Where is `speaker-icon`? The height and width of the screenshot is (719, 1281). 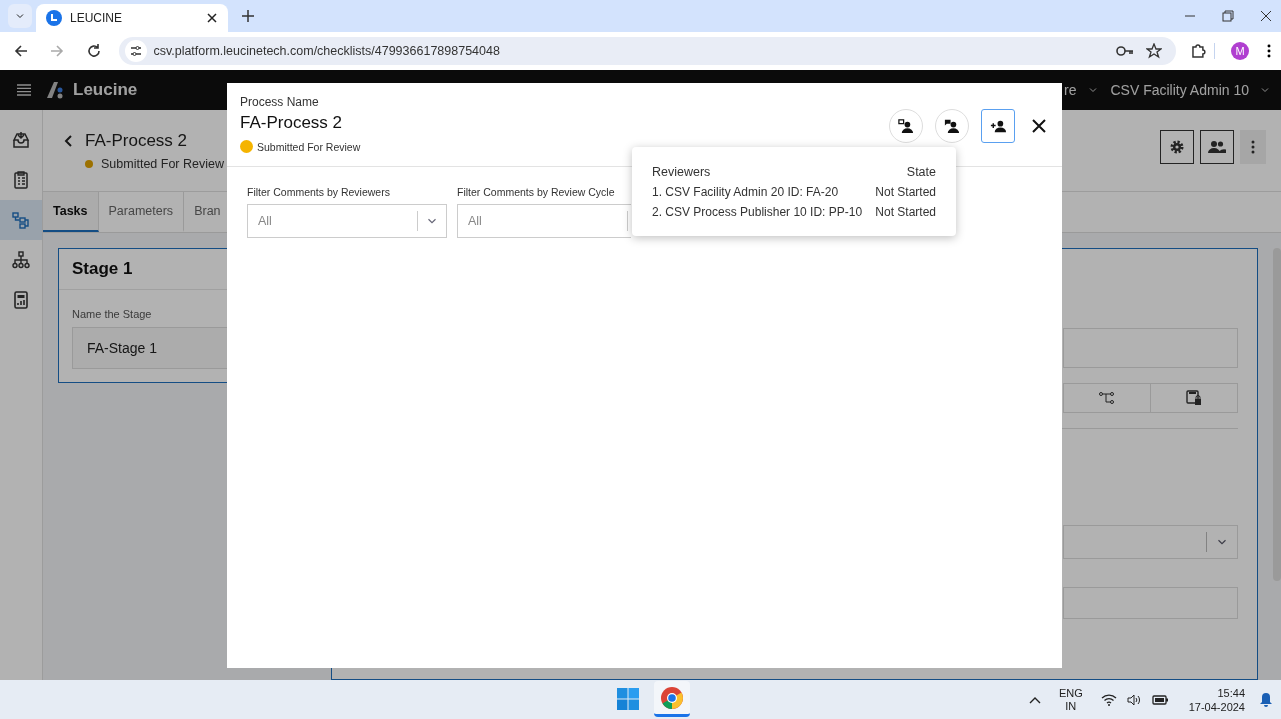
speaker-icon is located at coordinates (1133, 699).